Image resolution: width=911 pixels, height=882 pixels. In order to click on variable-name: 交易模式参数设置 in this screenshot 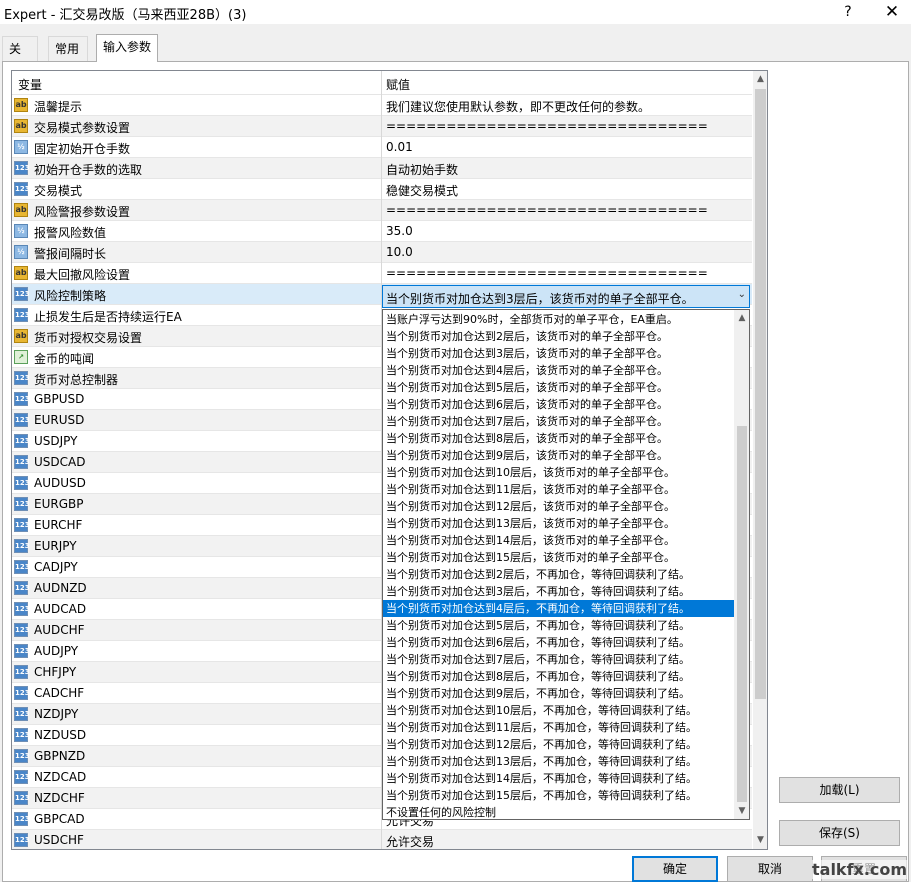, I will do `click(82, 128)`.